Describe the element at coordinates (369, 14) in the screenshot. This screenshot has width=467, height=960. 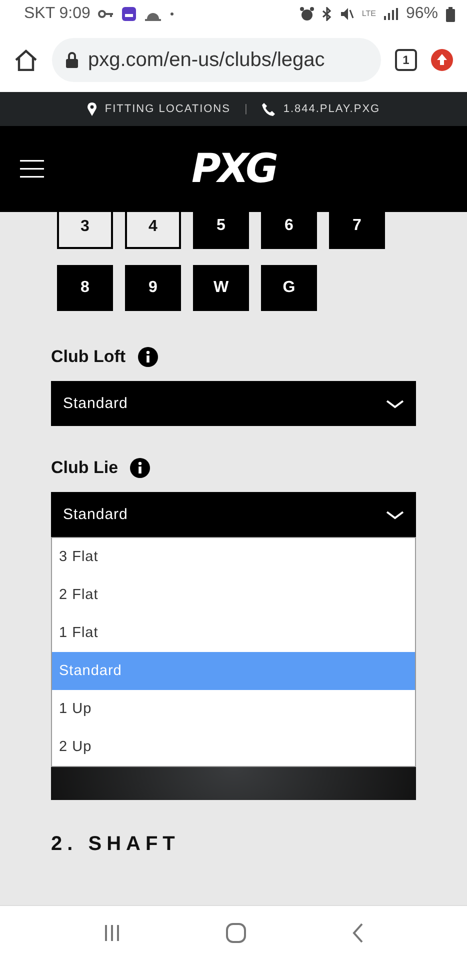
I see `network-label: LTE` at that location.